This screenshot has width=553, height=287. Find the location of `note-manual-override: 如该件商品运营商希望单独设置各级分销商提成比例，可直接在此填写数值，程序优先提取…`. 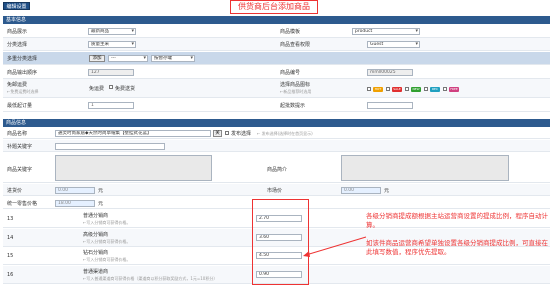

note-manual-override: 如该件商品运营商希望单独设置各级分销商提成比例，可直接在此填写数值，程序优先提取… is located at coordinates (457, 247).